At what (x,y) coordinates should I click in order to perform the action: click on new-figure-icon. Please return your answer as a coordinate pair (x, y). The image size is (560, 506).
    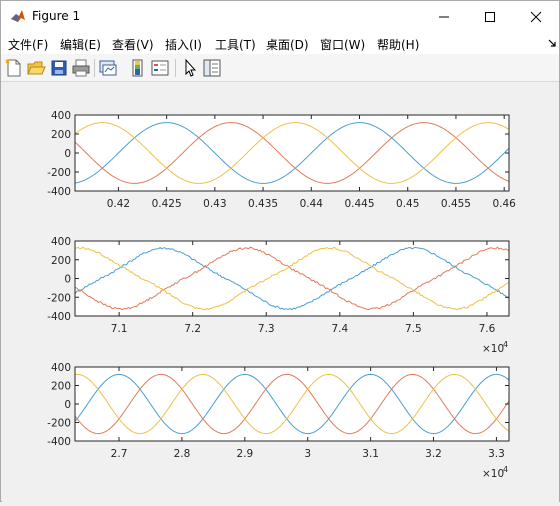
    Looking at the image, I should click on (14, 68).